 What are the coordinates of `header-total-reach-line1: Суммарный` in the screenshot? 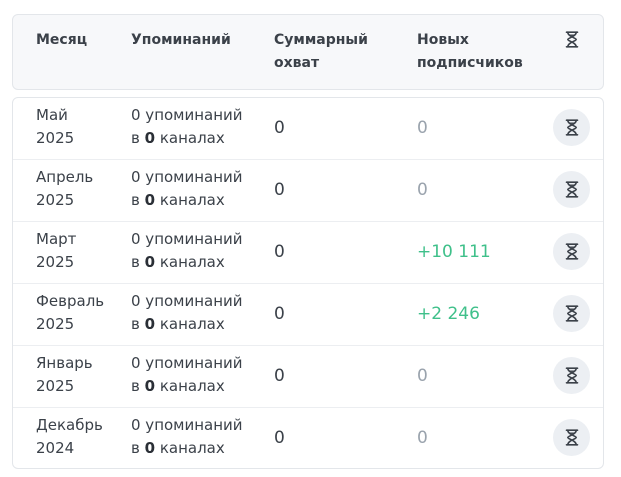 It's located at (321, 40).